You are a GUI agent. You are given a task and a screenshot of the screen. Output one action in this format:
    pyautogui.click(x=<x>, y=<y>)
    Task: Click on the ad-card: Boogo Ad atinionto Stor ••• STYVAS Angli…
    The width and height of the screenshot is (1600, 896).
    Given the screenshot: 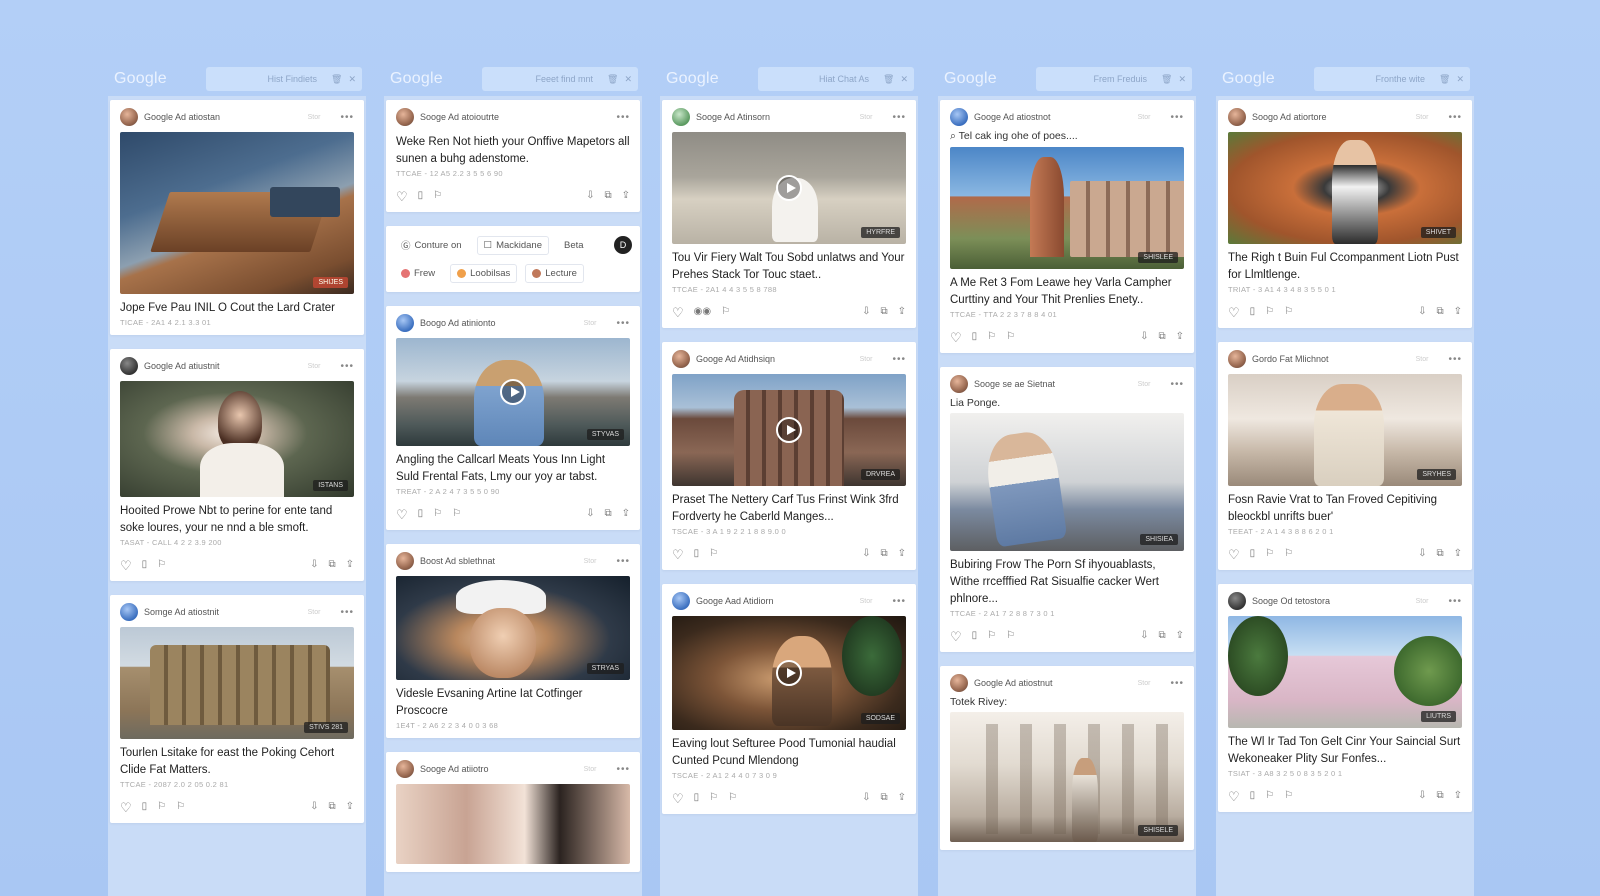 What is the action you would take?
    pyautogui.click(x=513, y=418)
    